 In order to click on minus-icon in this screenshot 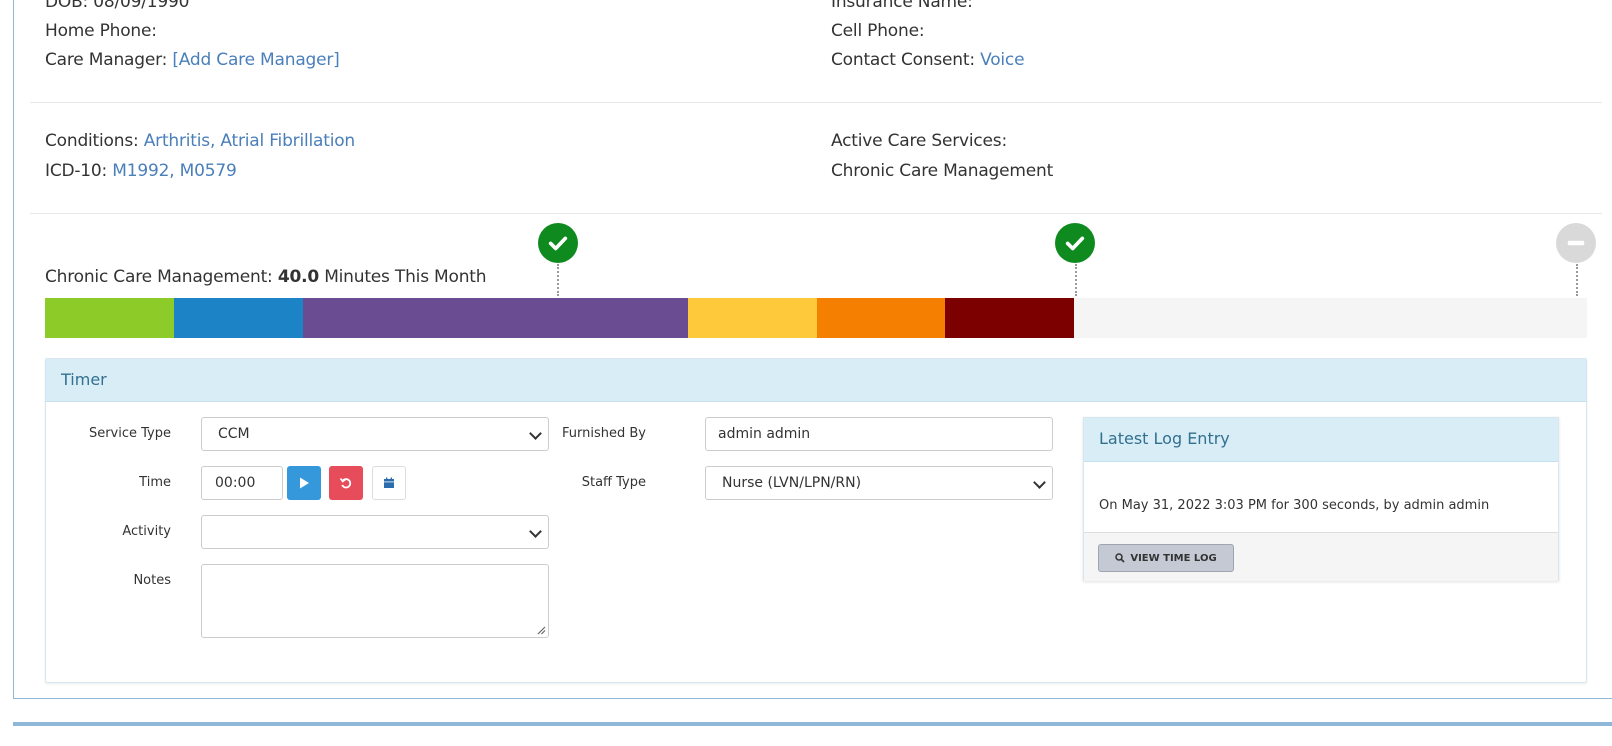, I will do `click(1576, 243)`.